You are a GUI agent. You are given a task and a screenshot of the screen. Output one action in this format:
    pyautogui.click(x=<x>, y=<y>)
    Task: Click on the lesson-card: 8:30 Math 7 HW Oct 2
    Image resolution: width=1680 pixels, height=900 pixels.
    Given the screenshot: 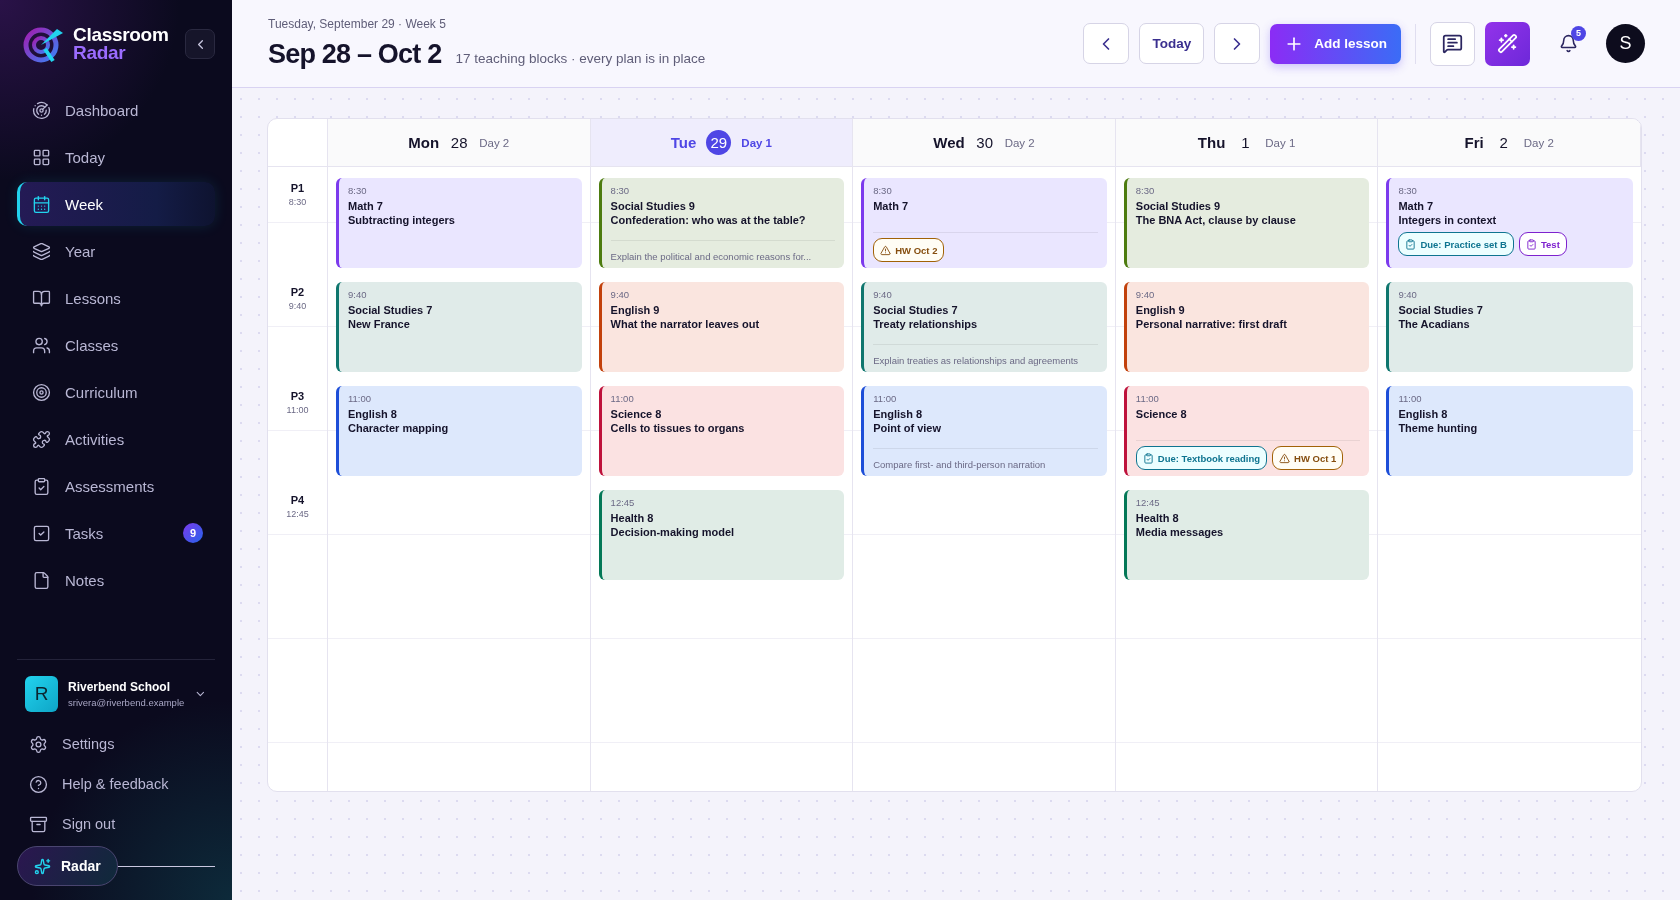 What is the action you would take?
    pyautogui.click(x=984, y=223)
    